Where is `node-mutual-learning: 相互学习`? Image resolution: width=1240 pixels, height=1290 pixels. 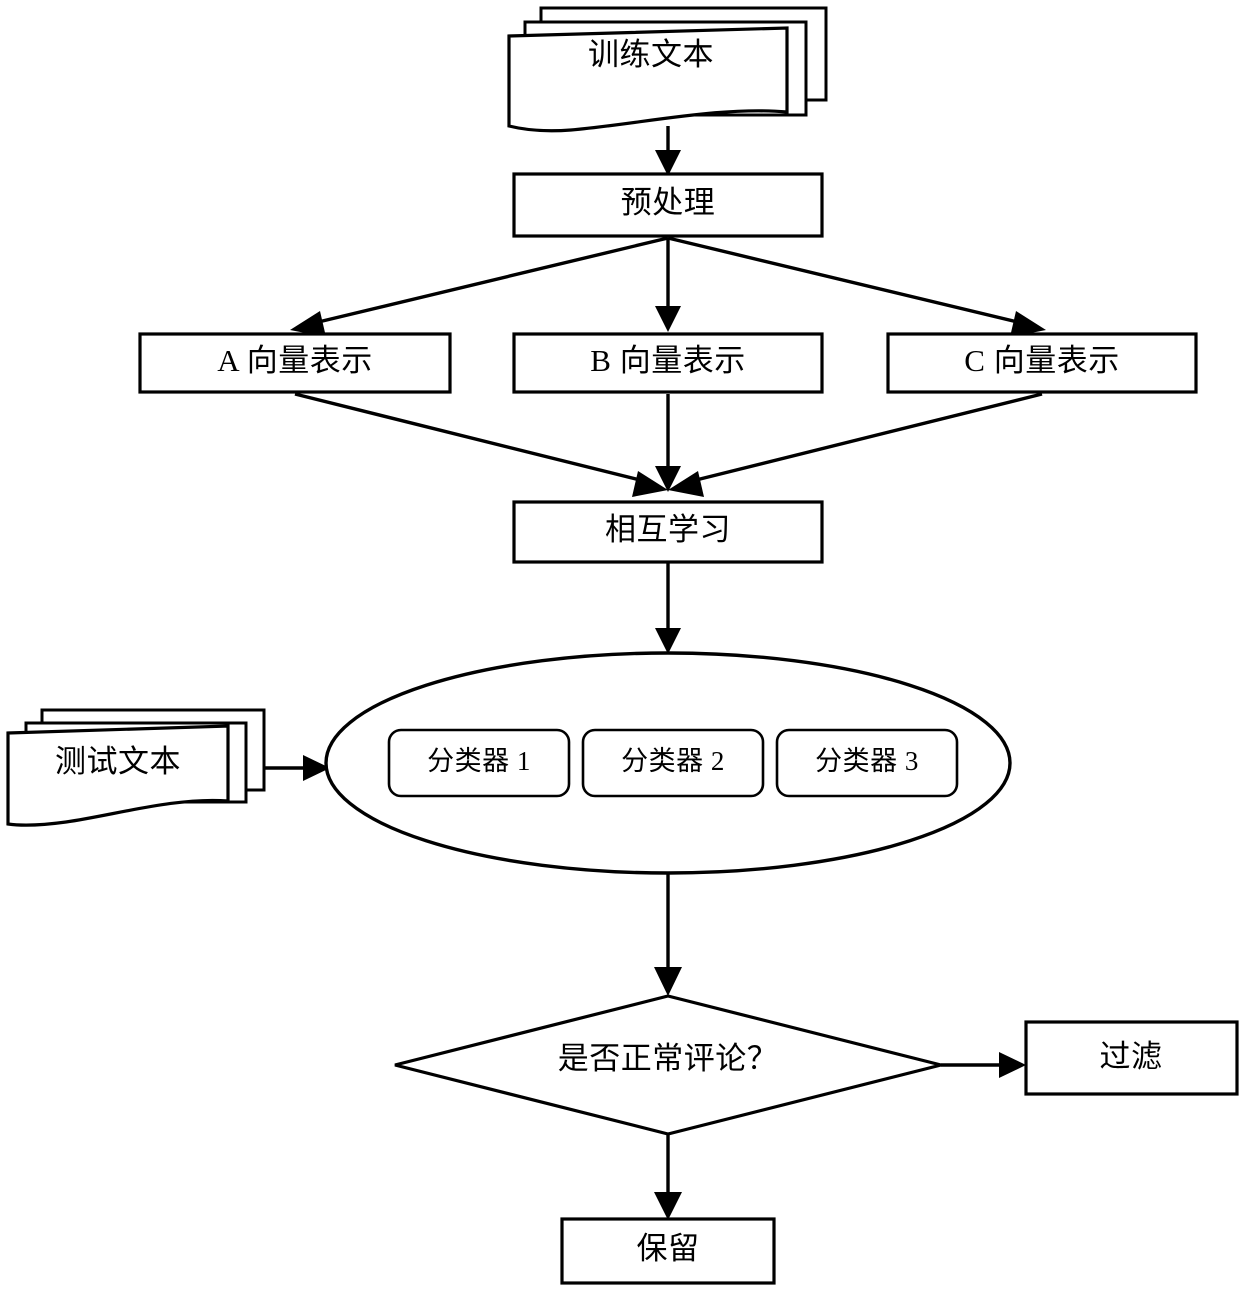 node-mutual-learning: 相互学习 is located at coordinates (668, 532).